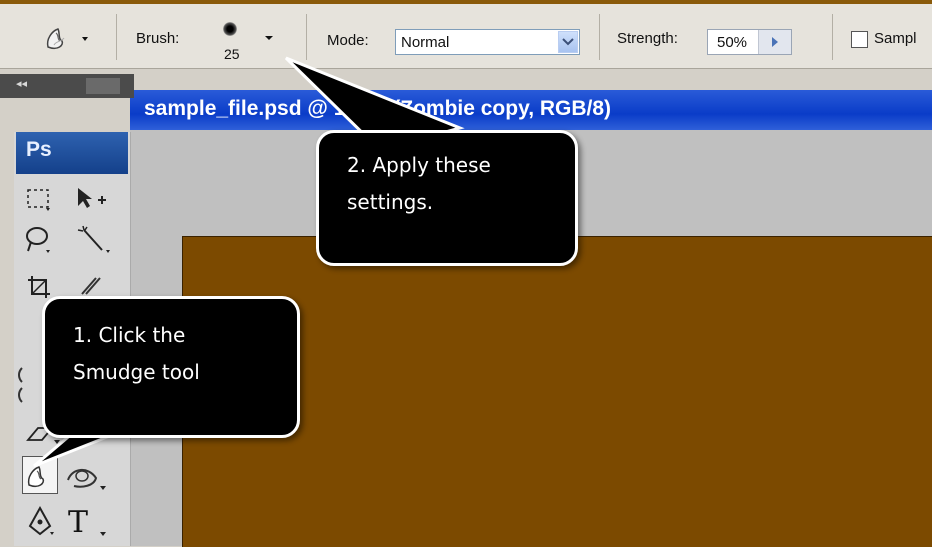 This screenshot has height=547, width=932. Describe the element at coordinates (390, 202) in the screenshot. I see `step2-line2: settings.` at that location.